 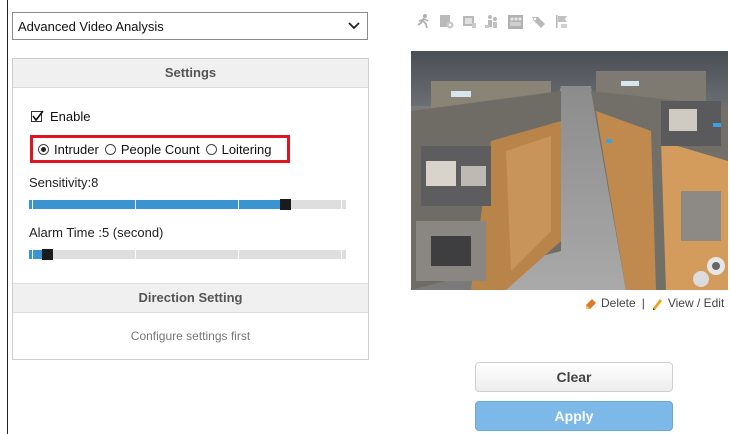 I want to click on direction-message: Configure settings first, so click(x=190, y=336).